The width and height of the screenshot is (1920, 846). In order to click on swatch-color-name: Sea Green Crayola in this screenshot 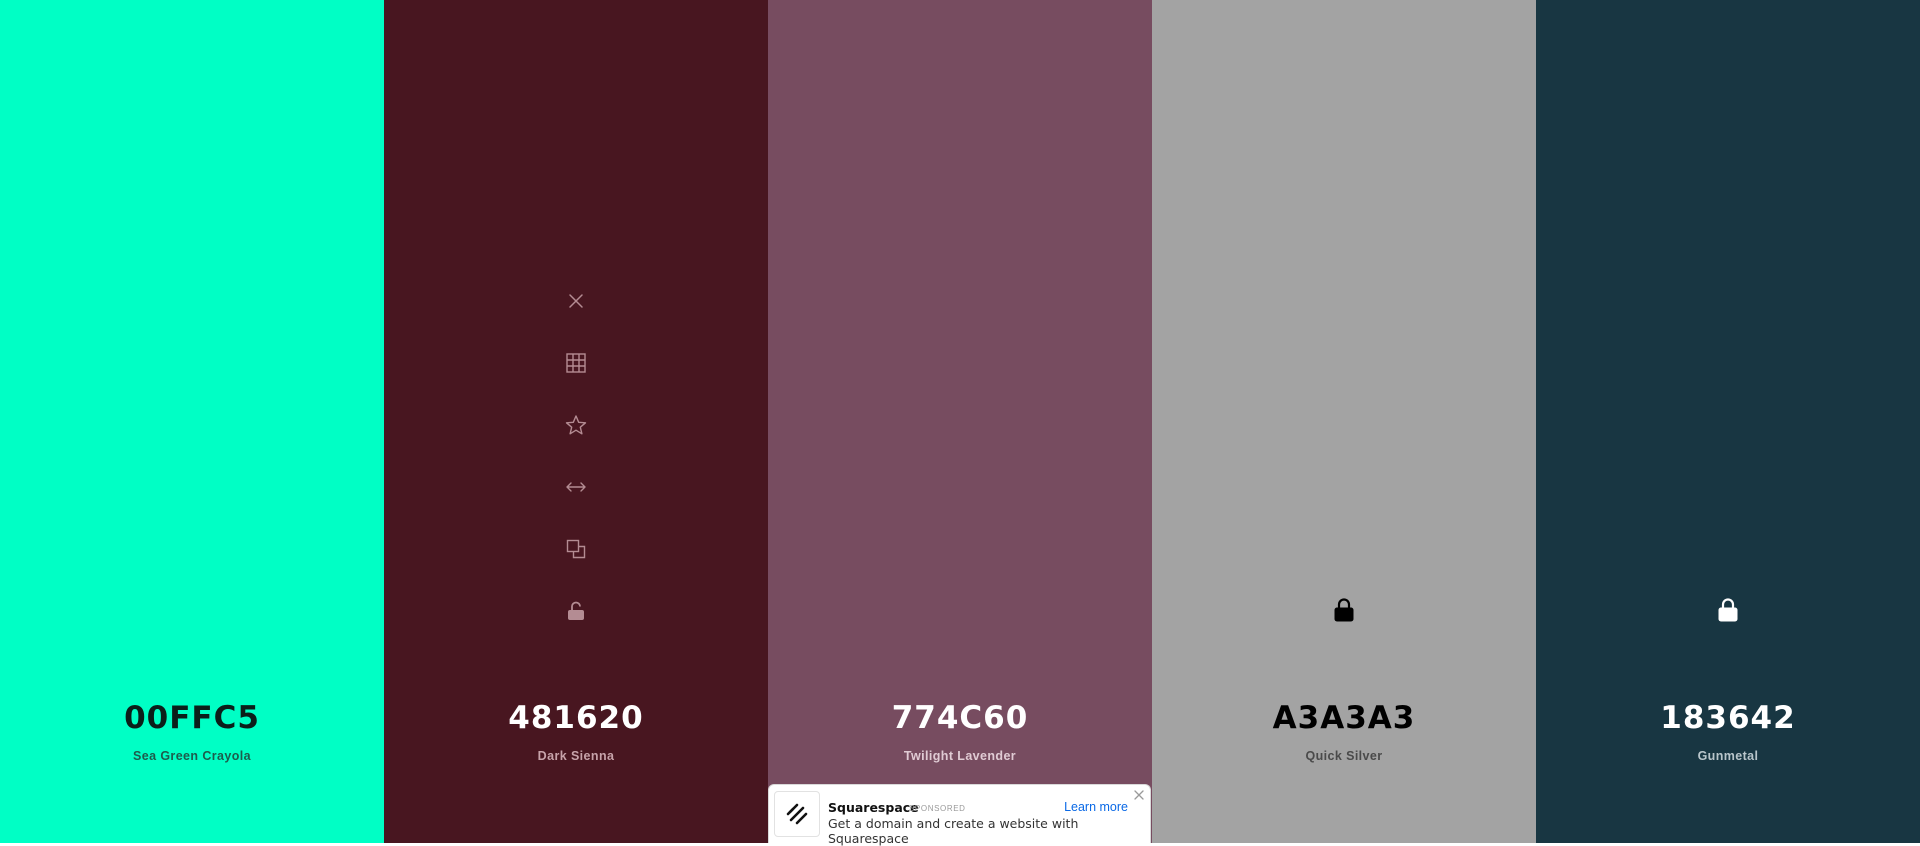, I will do `click(192, 756)`.